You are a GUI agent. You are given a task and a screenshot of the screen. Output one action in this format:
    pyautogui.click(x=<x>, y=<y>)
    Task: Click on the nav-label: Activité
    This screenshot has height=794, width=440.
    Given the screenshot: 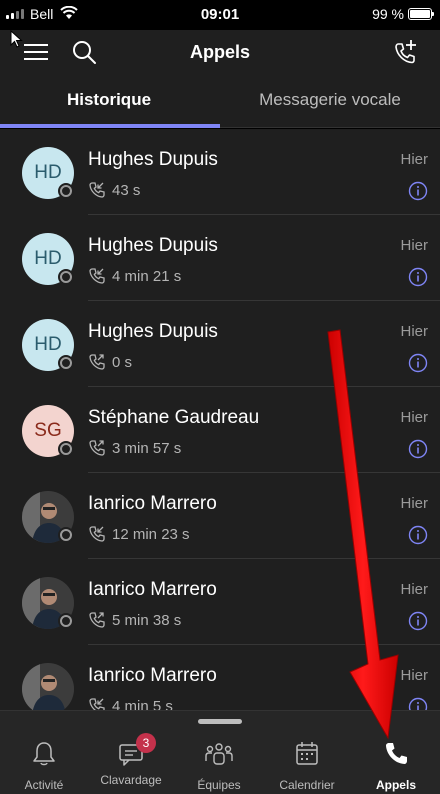 What is the action you would take?
    pyautogui.click(x=44, y=785)
    